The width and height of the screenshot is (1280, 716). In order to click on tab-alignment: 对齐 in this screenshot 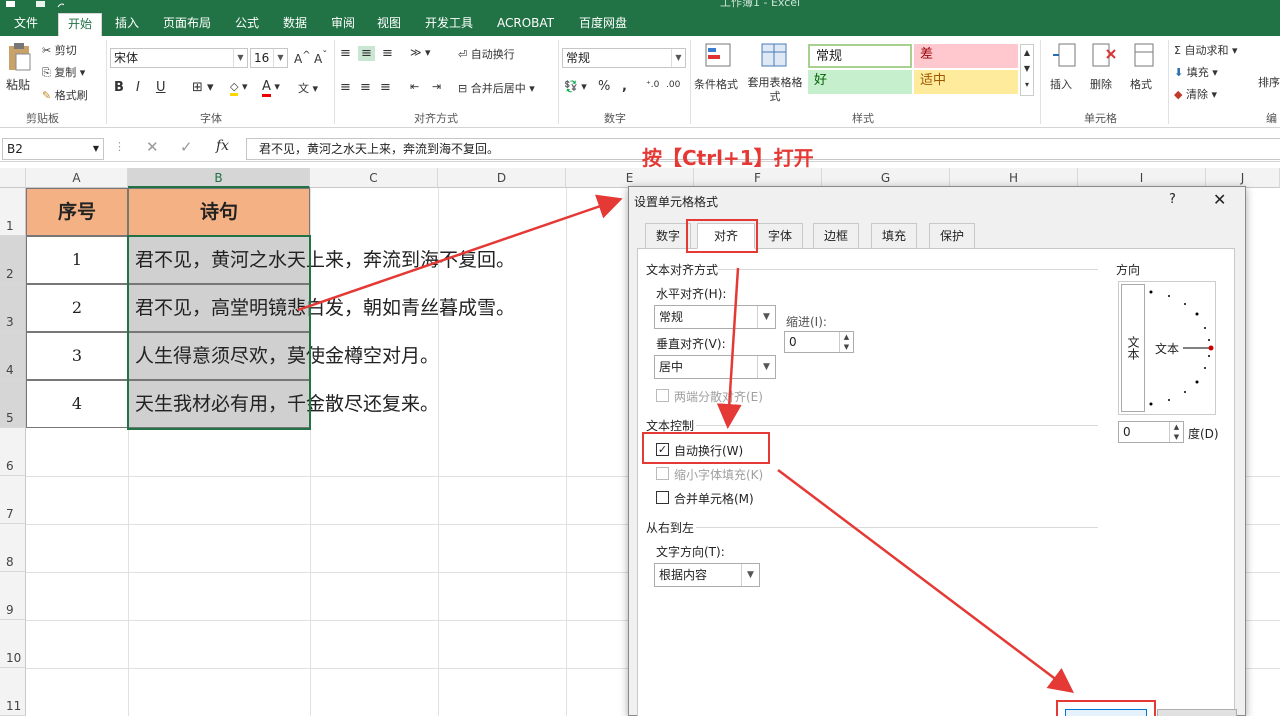, I will do `click(726, 236)`.